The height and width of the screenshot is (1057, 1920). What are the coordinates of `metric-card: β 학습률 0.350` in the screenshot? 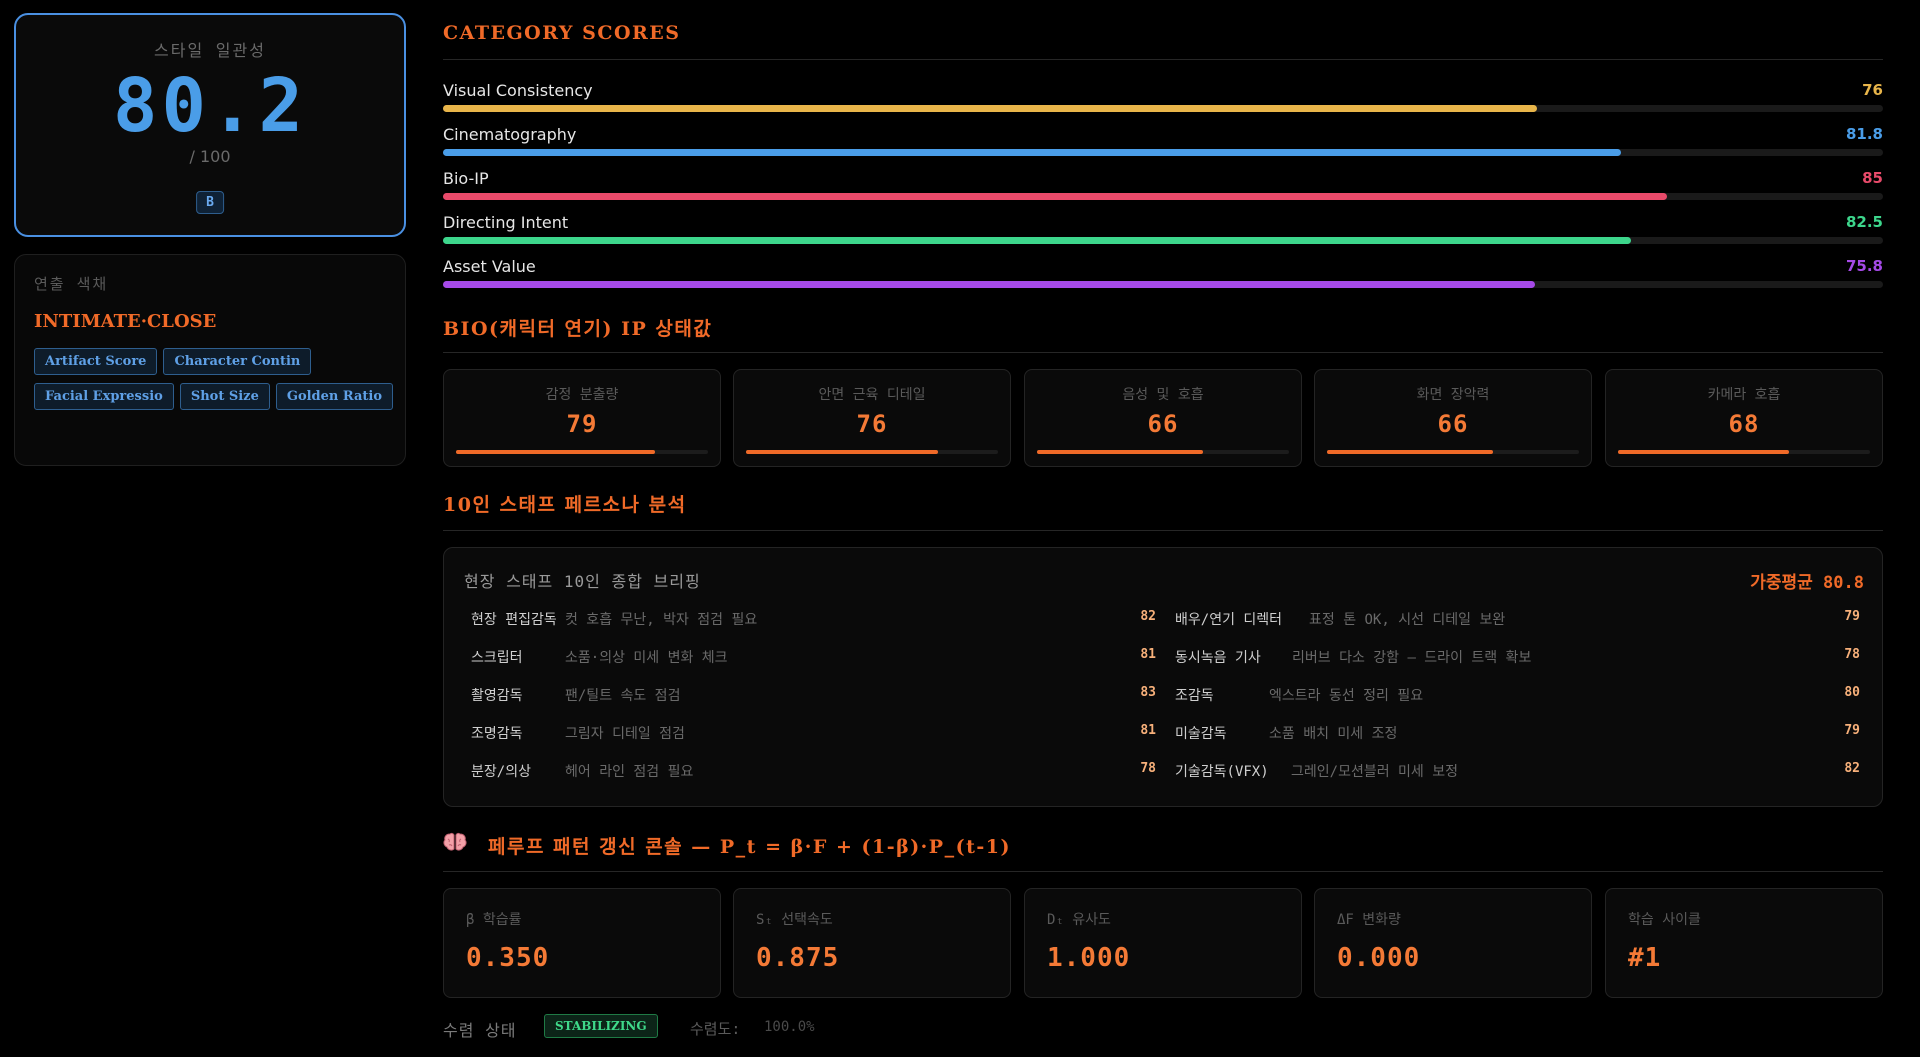 It's located at (582, 943).